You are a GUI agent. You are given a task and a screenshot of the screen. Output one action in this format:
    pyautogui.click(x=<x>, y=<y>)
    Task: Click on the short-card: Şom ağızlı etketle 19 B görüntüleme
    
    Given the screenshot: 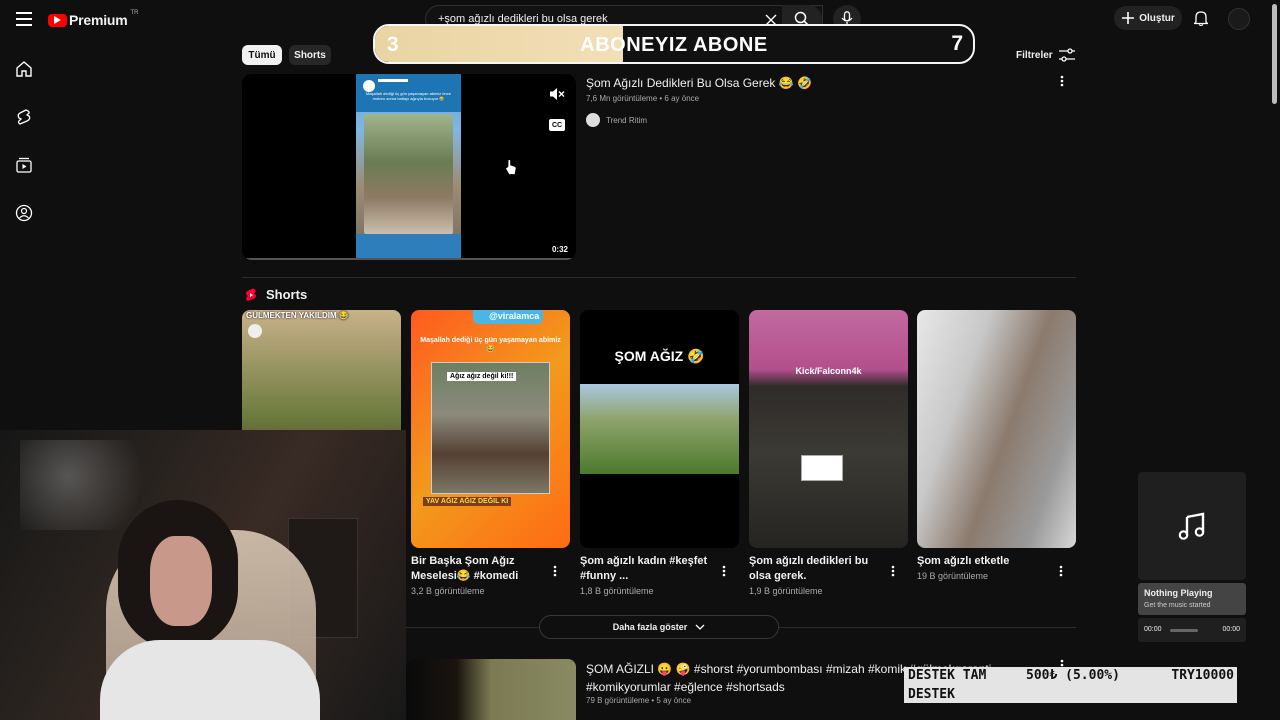 What is the action you would take?
    pyautogui.click(x=996, y=445)
    